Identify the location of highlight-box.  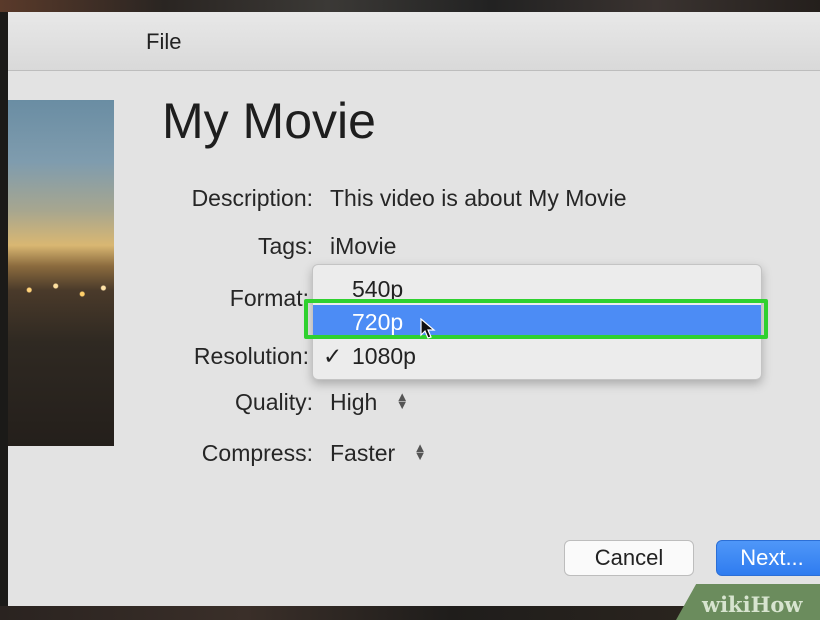
(536, 319).